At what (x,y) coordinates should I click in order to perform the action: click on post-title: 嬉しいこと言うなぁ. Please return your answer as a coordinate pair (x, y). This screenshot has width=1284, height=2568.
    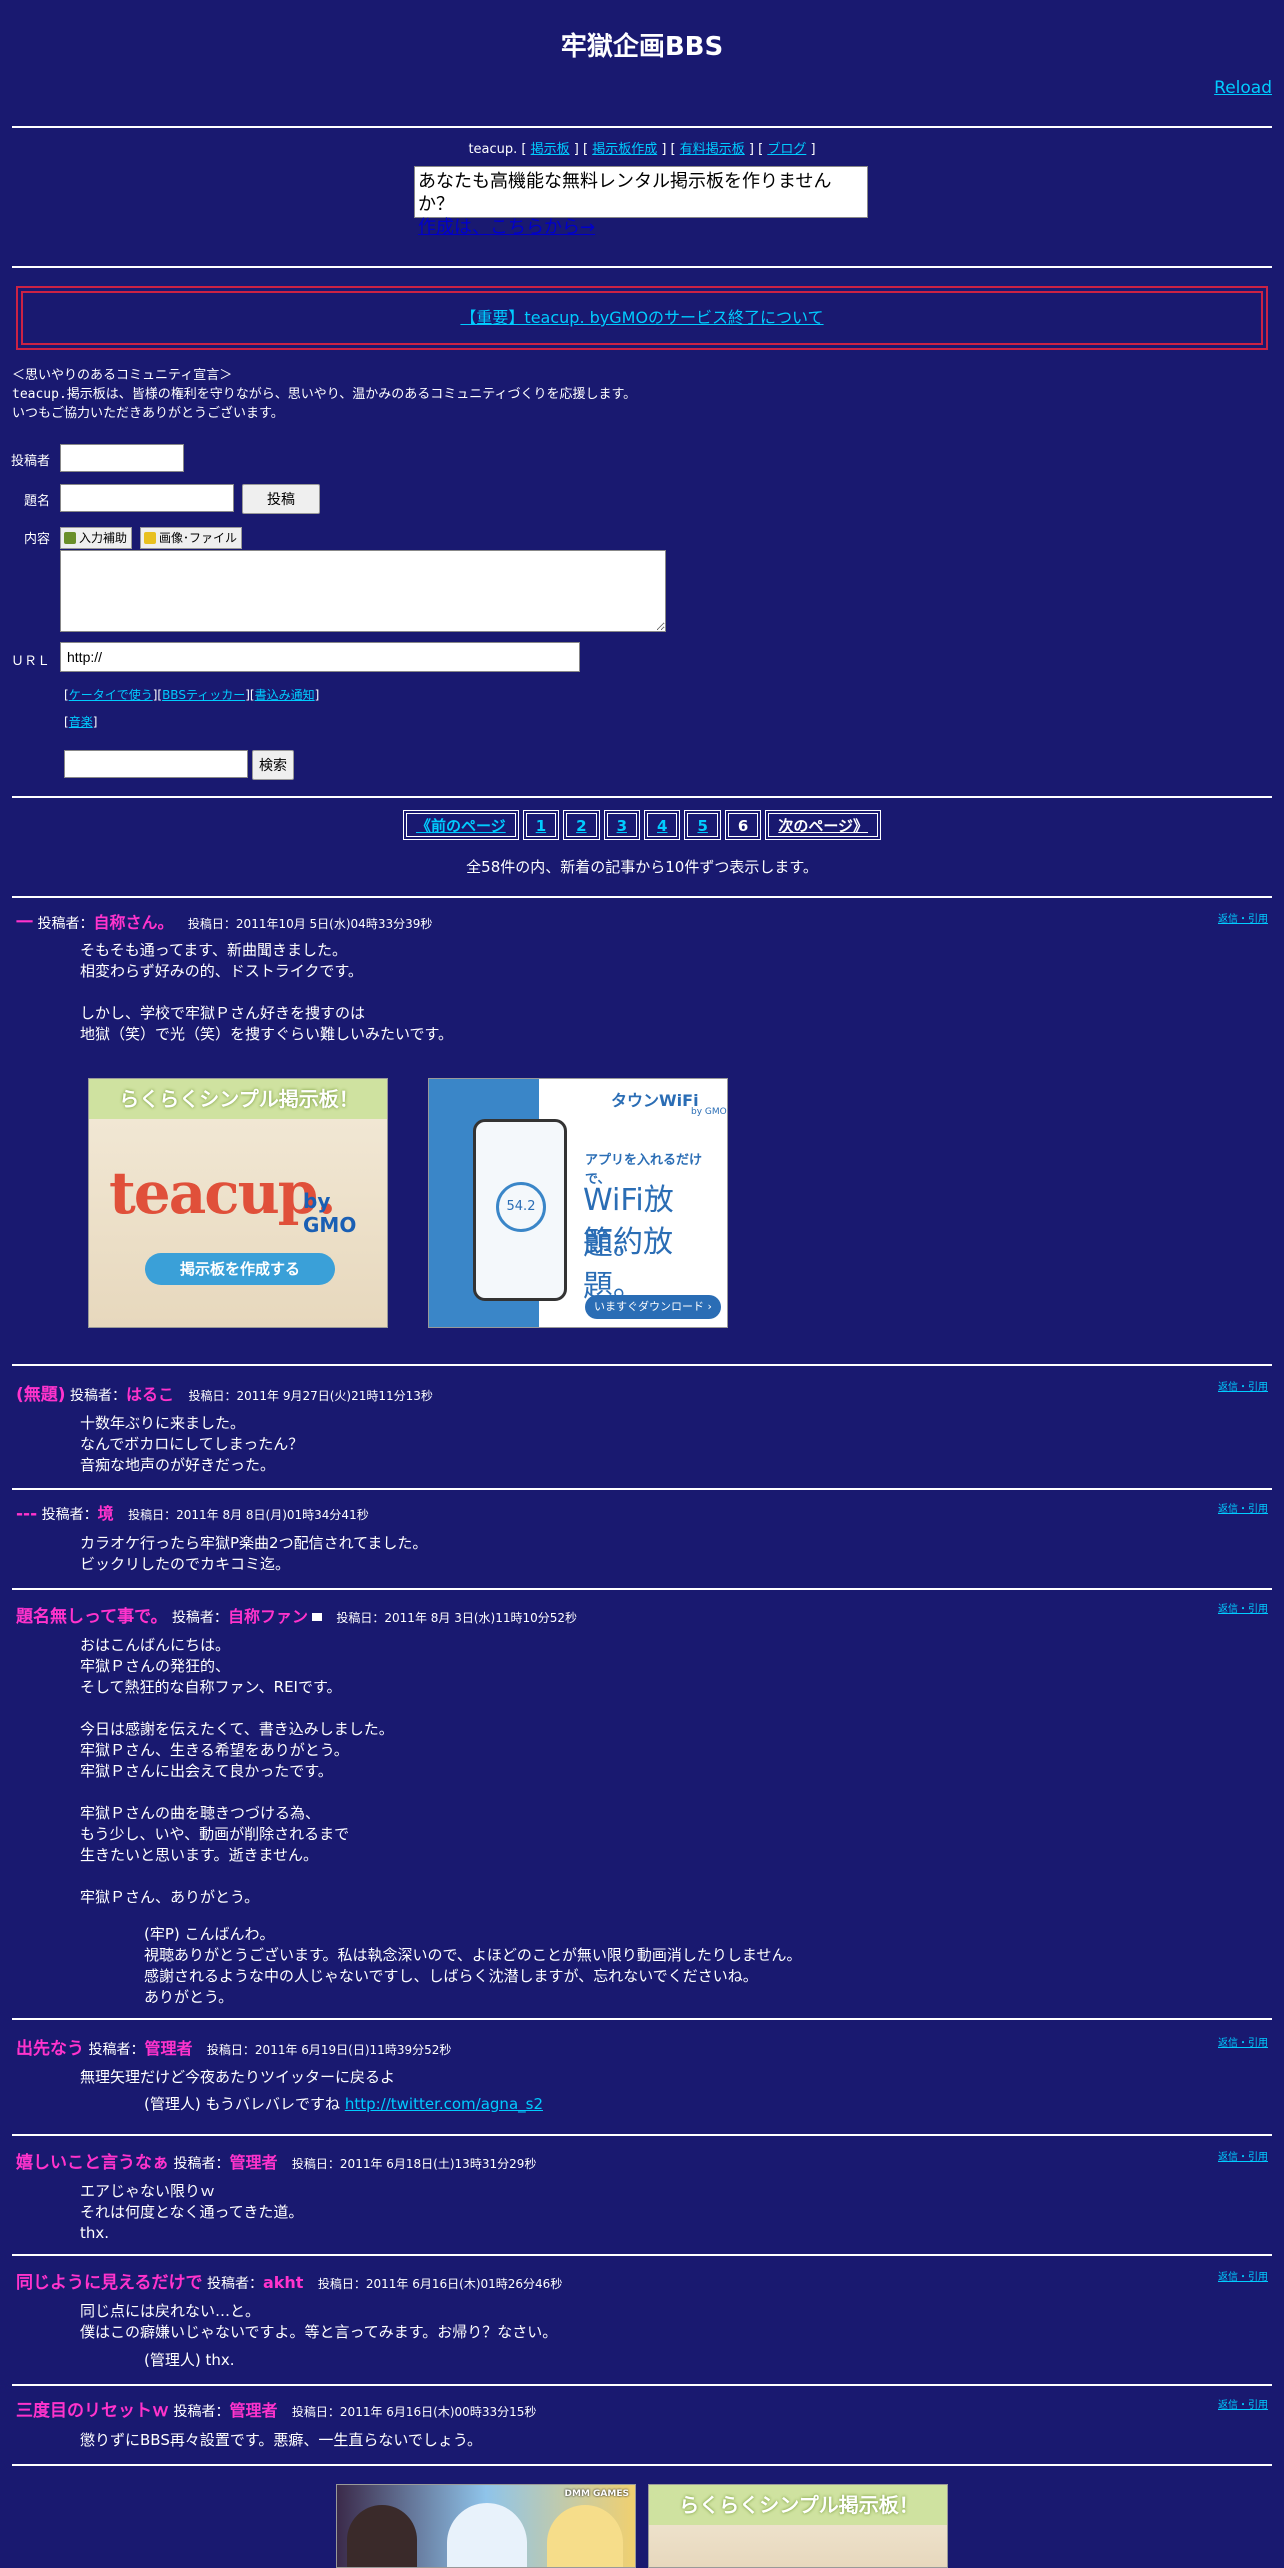
    Looking at the image, I should click on (92, 2163).